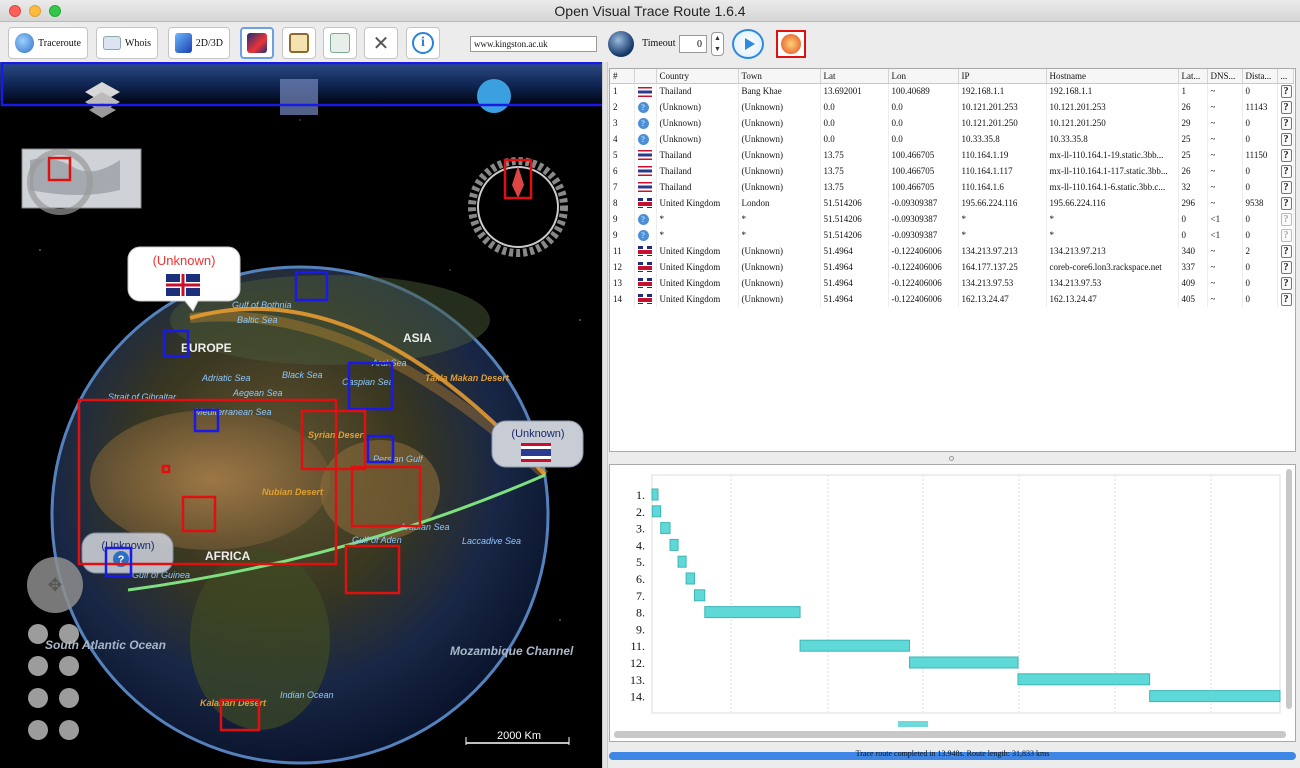 The width and height of the screenshot is (1300, 768). Describe the element at coordinates (127, 43) in the screenshot. I see `whois-button: Whois` at that location.